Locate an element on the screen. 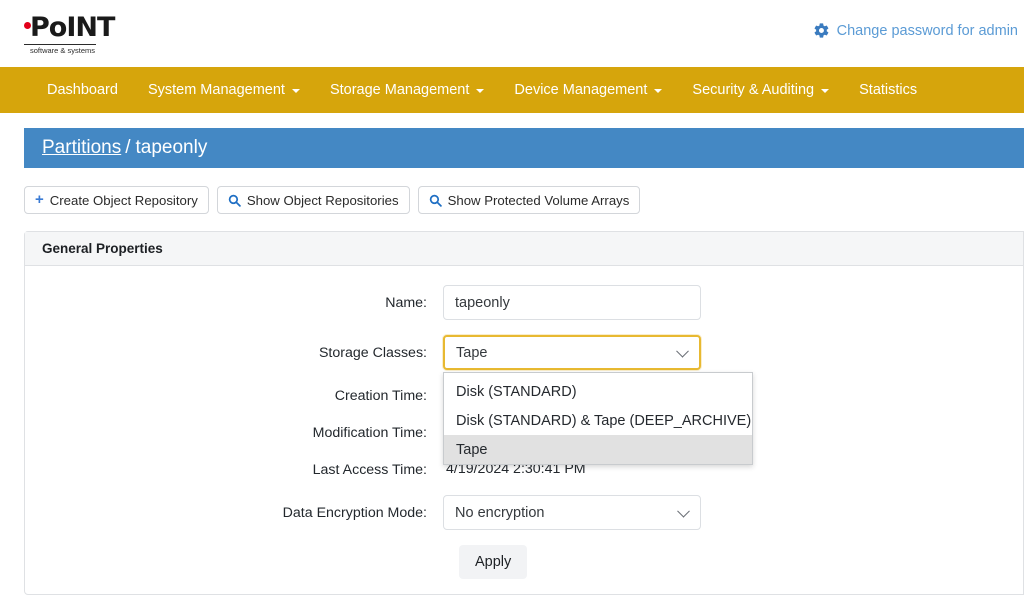  brand-logo: PoINT software & systems is located at coordinates (69, 33).